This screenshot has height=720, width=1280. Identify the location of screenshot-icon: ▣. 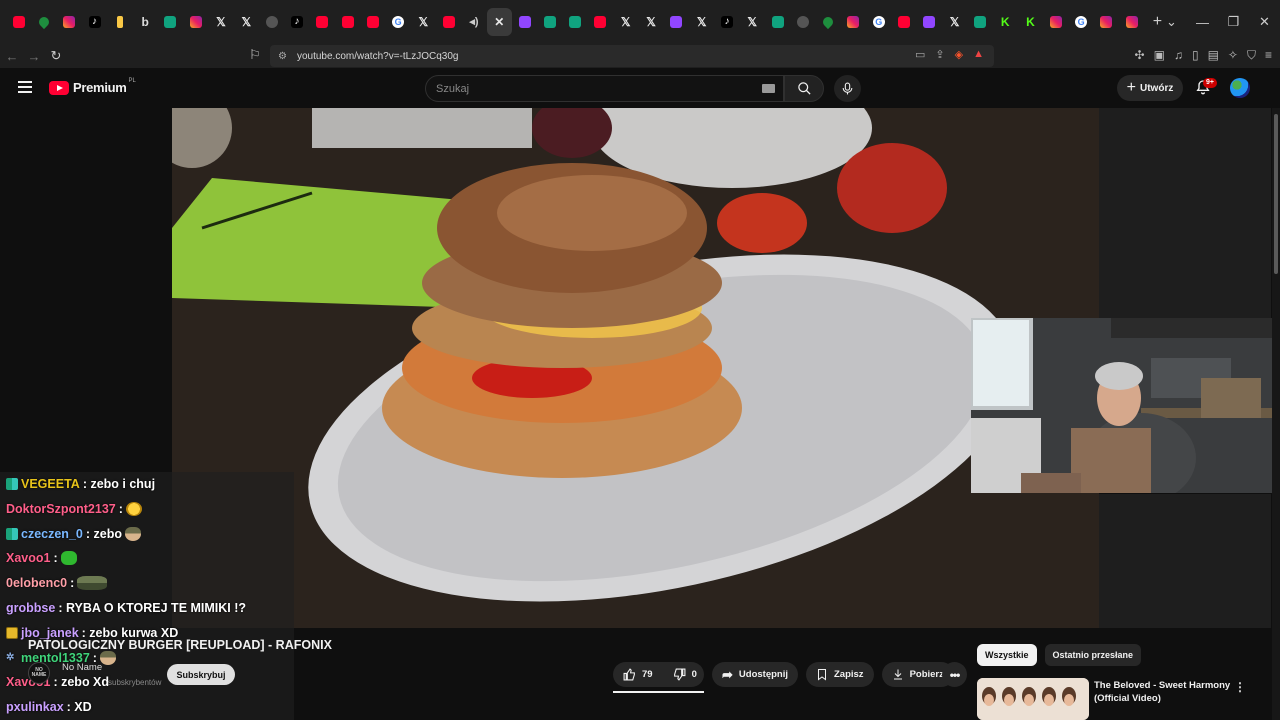
(1159, 55).